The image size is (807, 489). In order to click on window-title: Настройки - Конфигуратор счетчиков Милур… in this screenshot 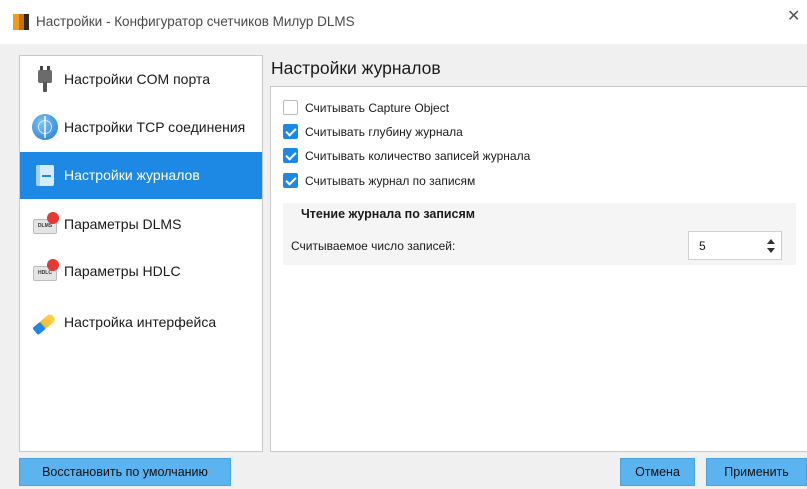, I will do `click(195, 21)`.